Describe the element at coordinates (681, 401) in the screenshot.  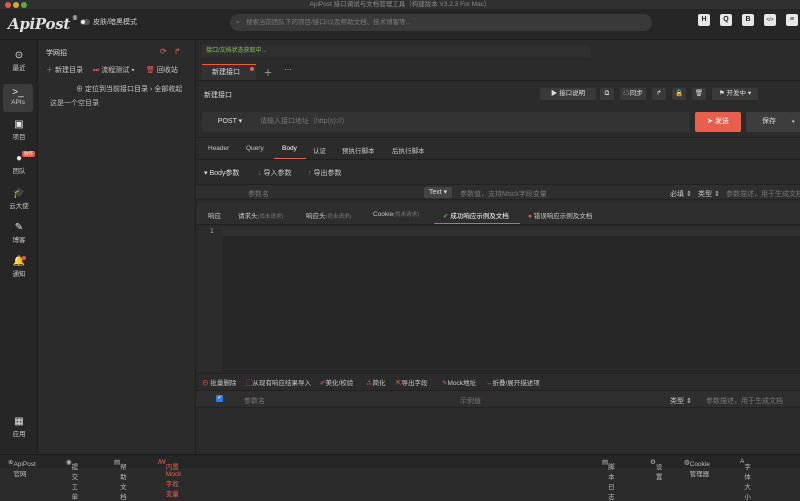
I see `col-type: 类型 ⇕` at that location.